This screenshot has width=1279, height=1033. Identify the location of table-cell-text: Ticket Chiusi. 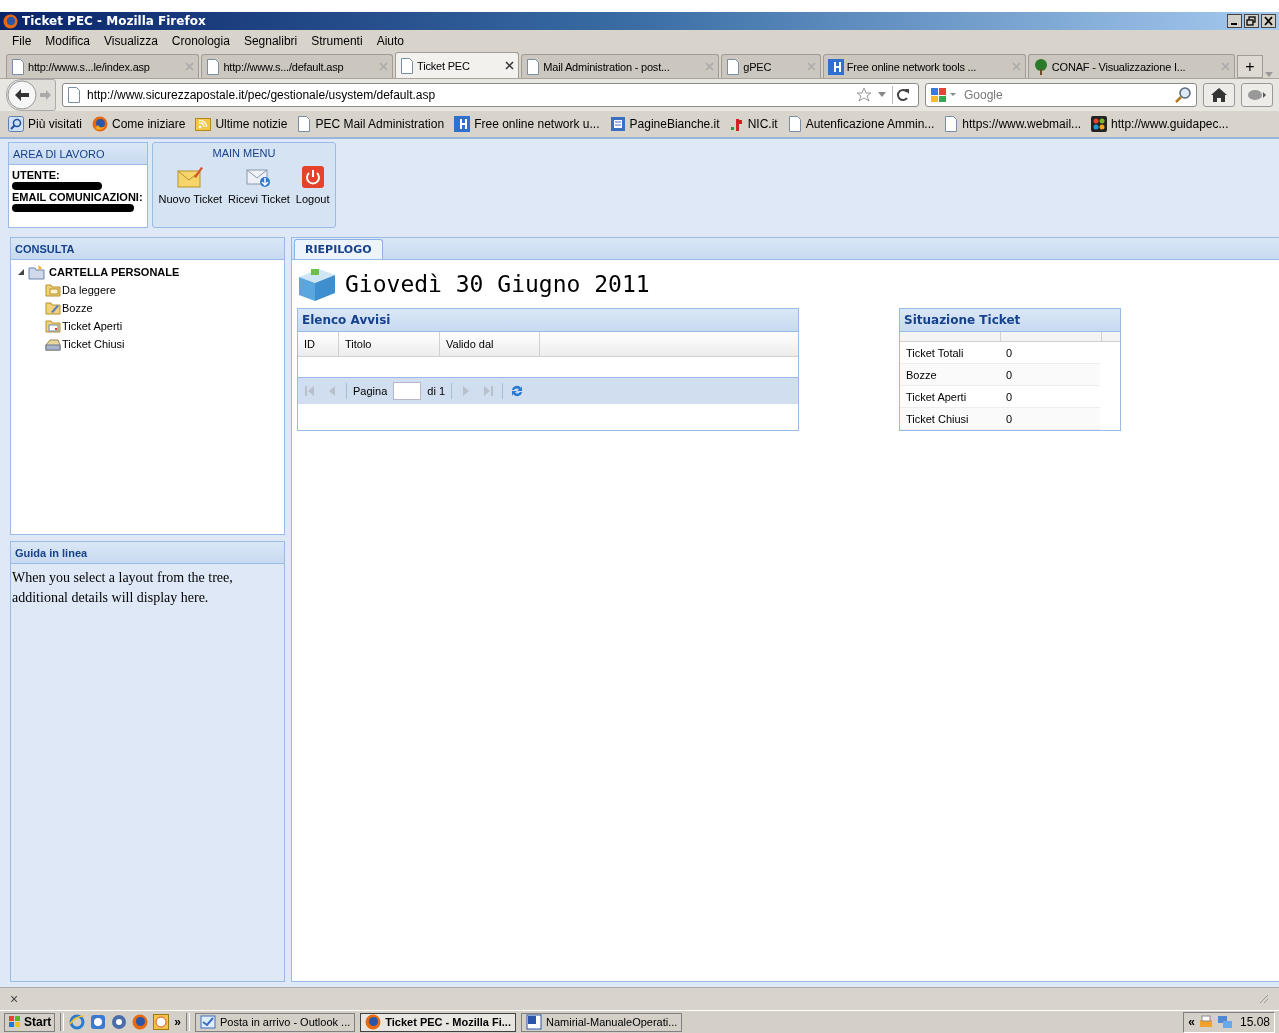
(937, 419).